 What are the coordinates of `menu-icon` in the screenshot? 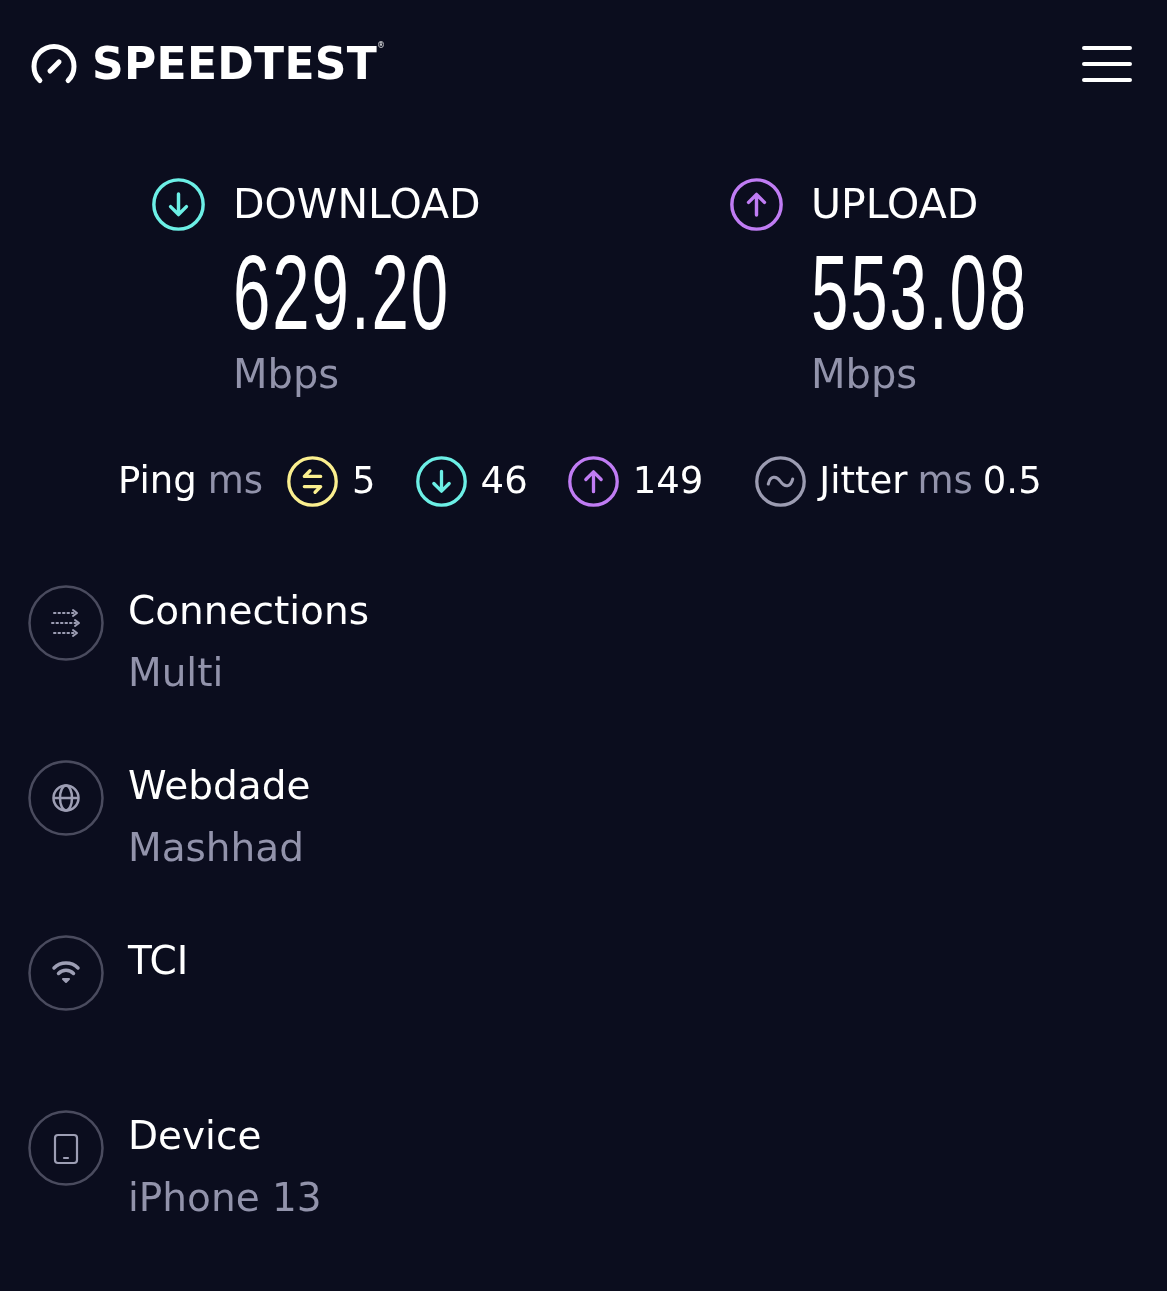 It's located at (1107, 64).